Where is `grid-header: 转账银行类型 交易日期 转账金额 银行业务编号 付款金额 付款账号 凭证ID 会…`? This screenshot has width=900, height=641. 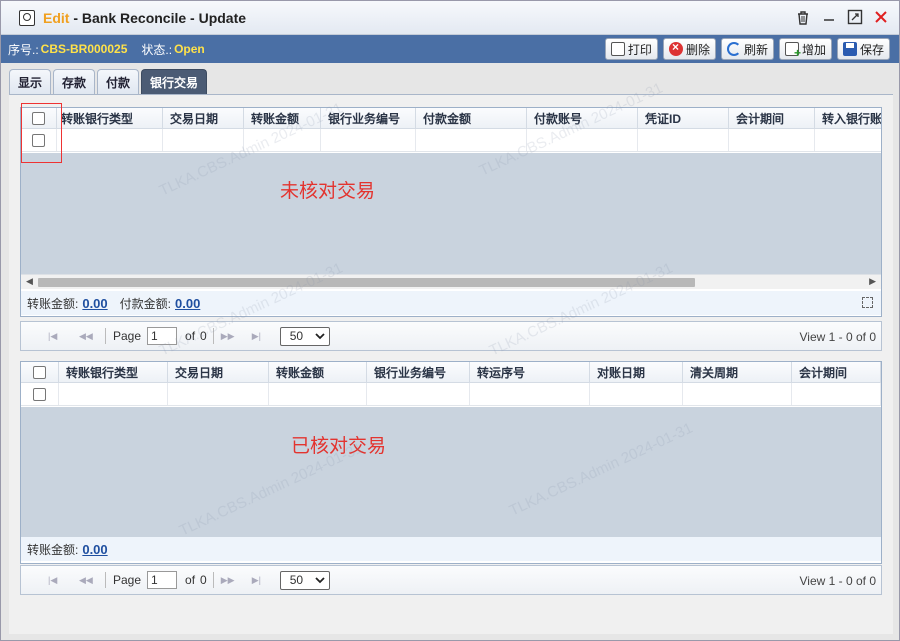
grid-header: 转账银行类型 交易日期 转账金额 银行业务编号 付款金额 付款账号 凭证ID 会… is located at coordinates (451, 118).